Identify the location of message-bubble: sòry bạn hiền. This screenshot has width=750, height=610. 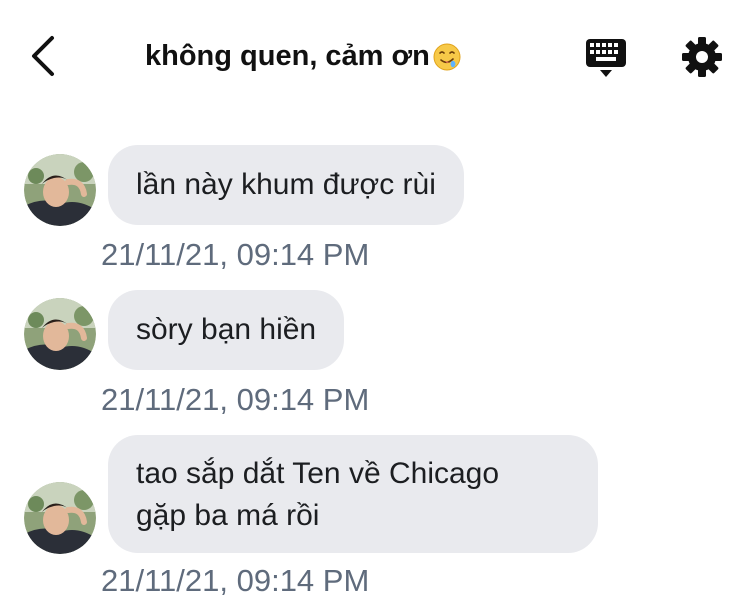
(226, 330).